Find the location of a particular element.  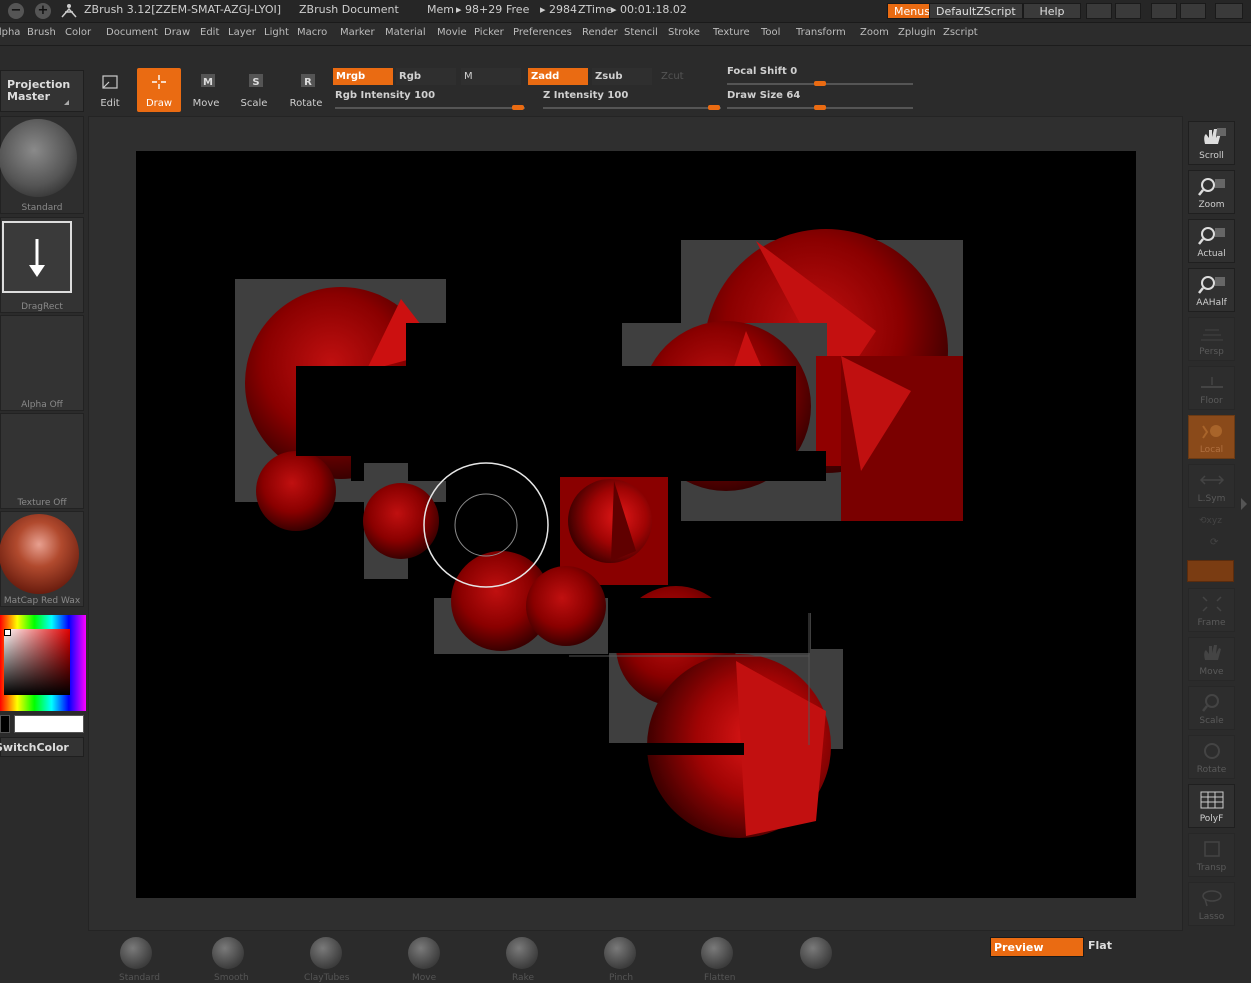

menu-macro: Macro is located at coordinates (312, 32).